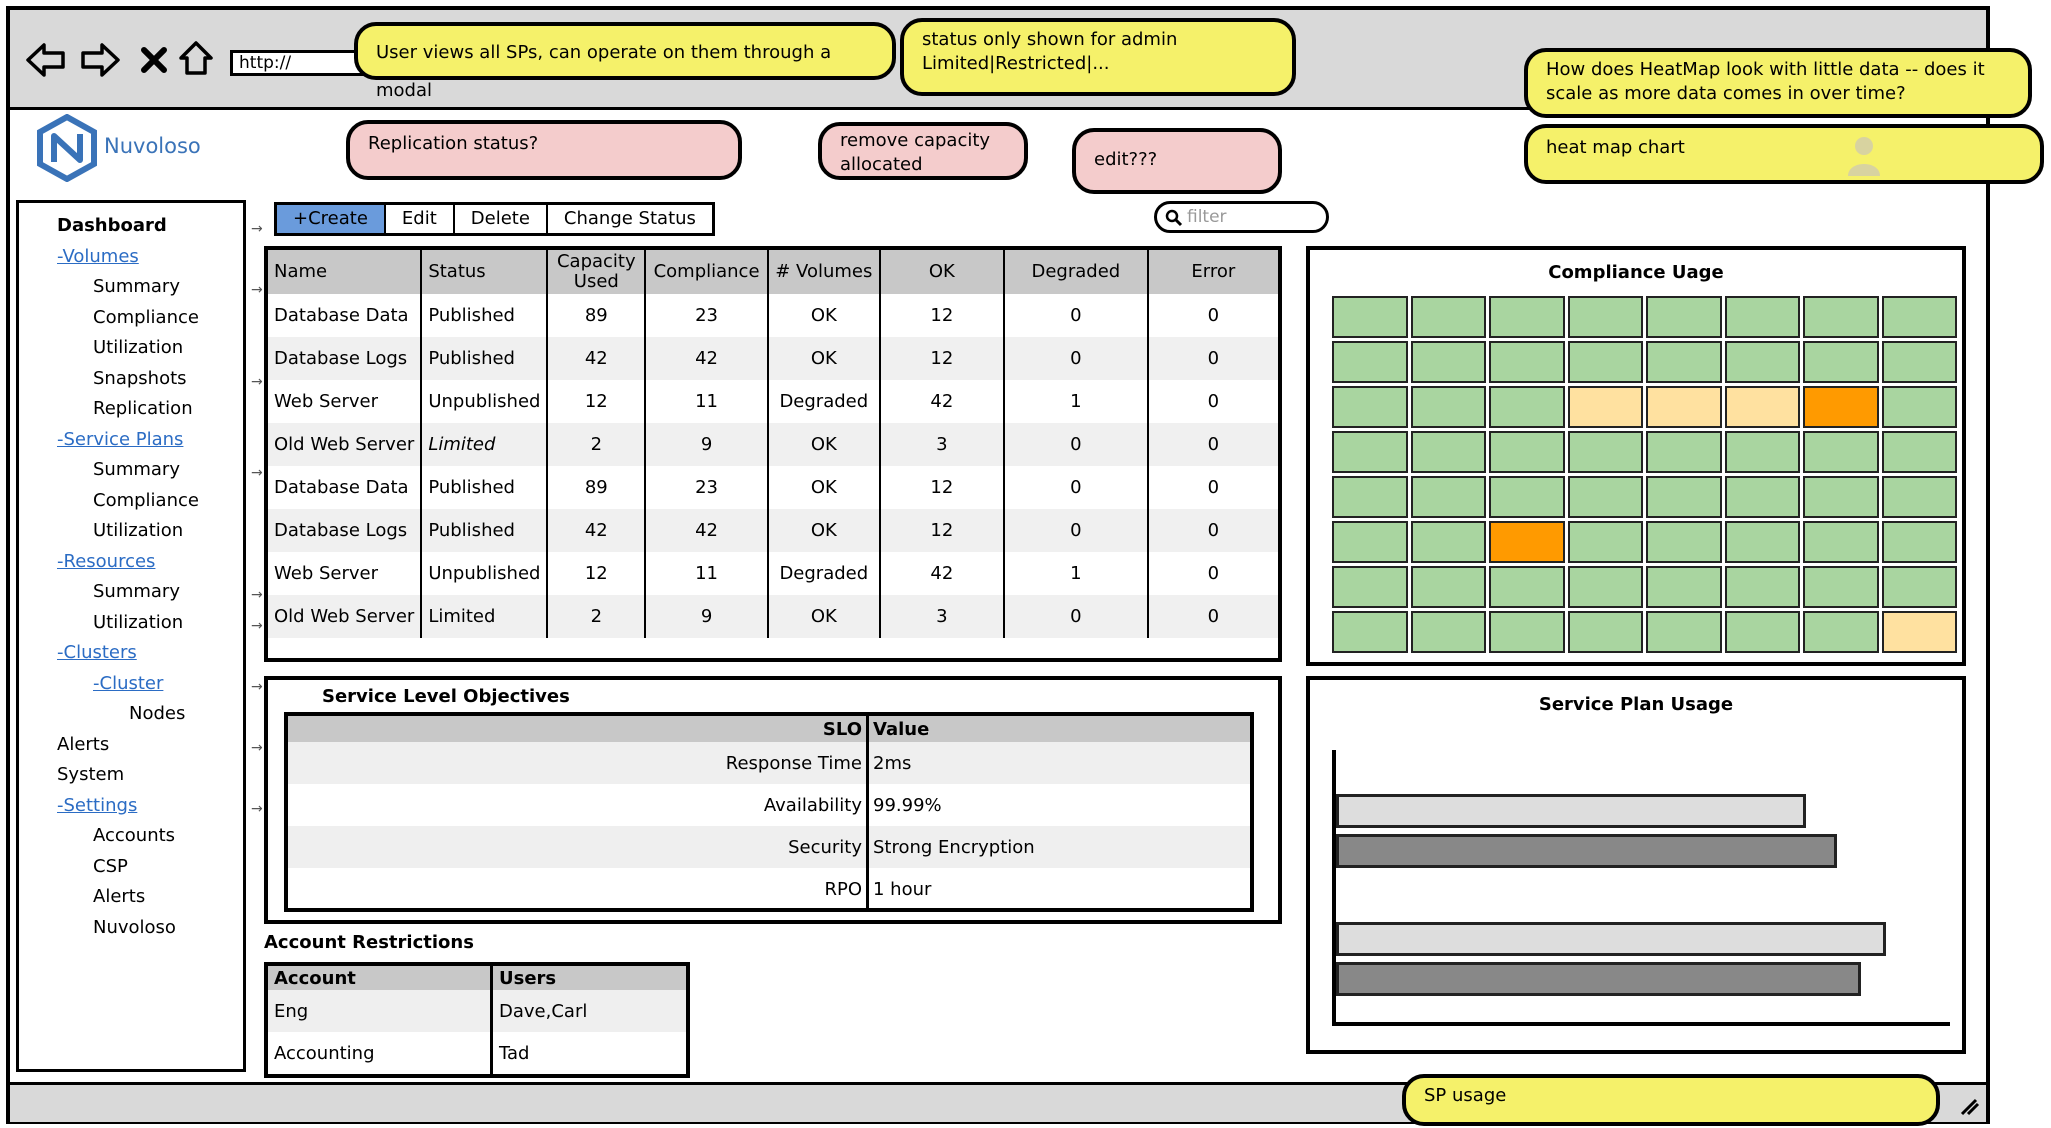  What do you see at coordinates (90, 774) in the screenshot?
I see `sidebar-item: System` at bounding box center [90, 774].